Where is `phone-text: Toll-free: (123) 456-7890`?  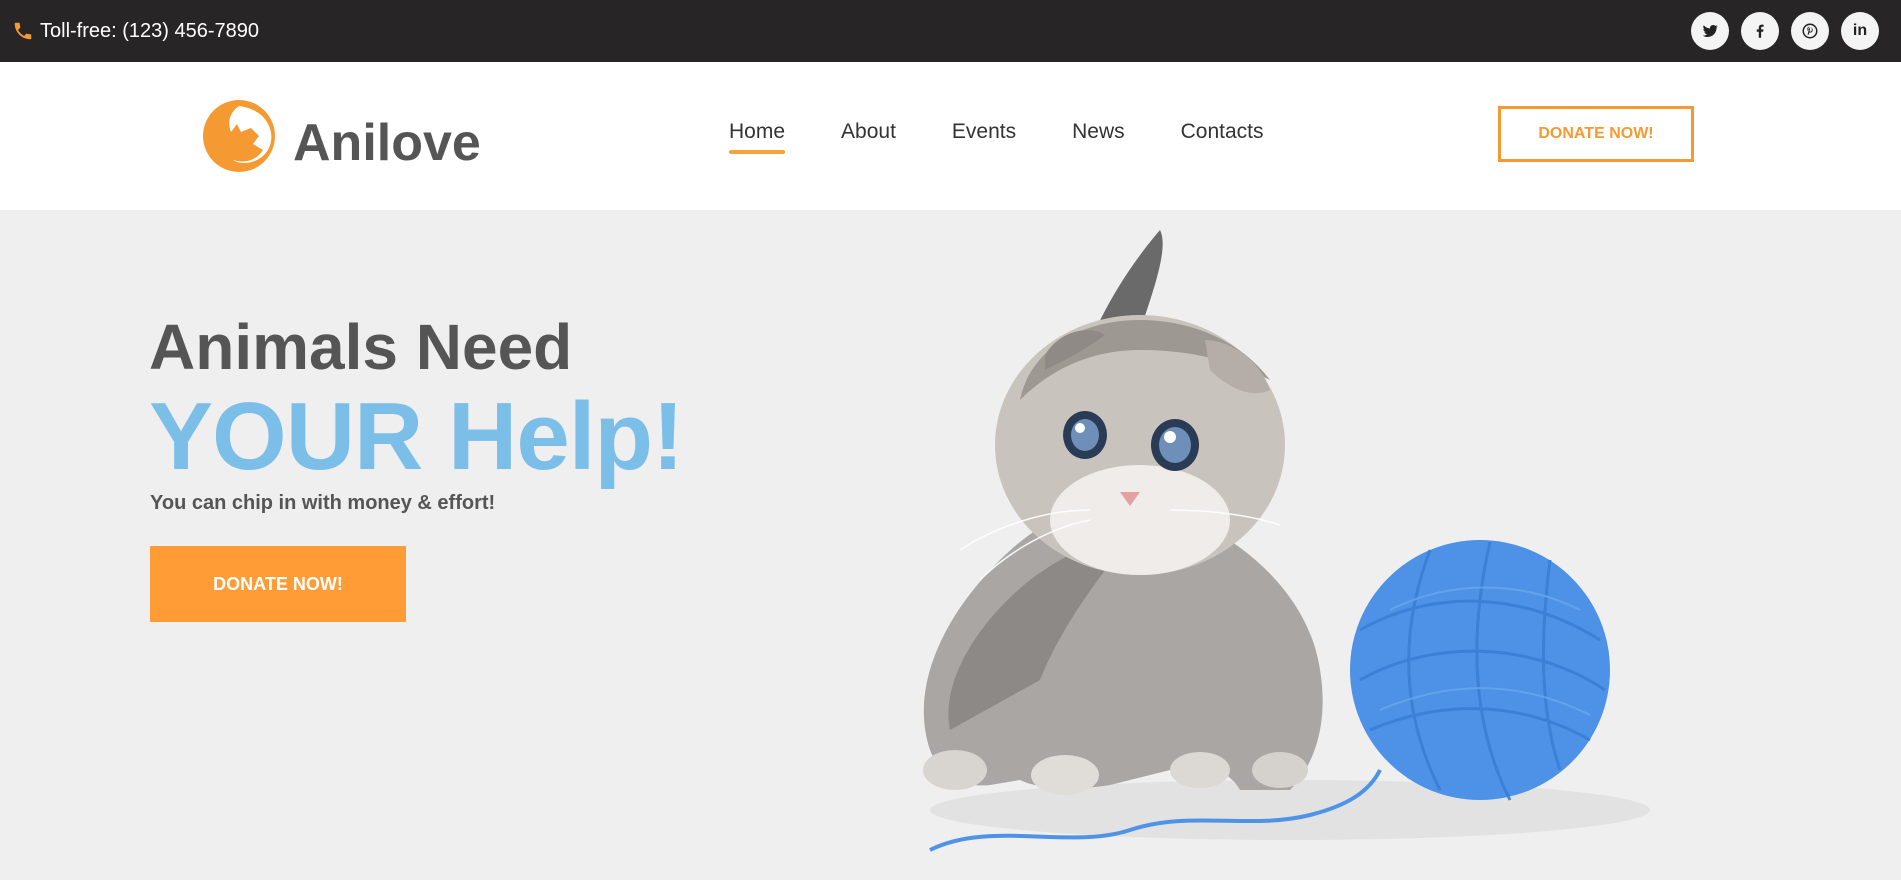
phone-text: Toll-free: (123) 456-7890 is located at coordinates (150, 30).